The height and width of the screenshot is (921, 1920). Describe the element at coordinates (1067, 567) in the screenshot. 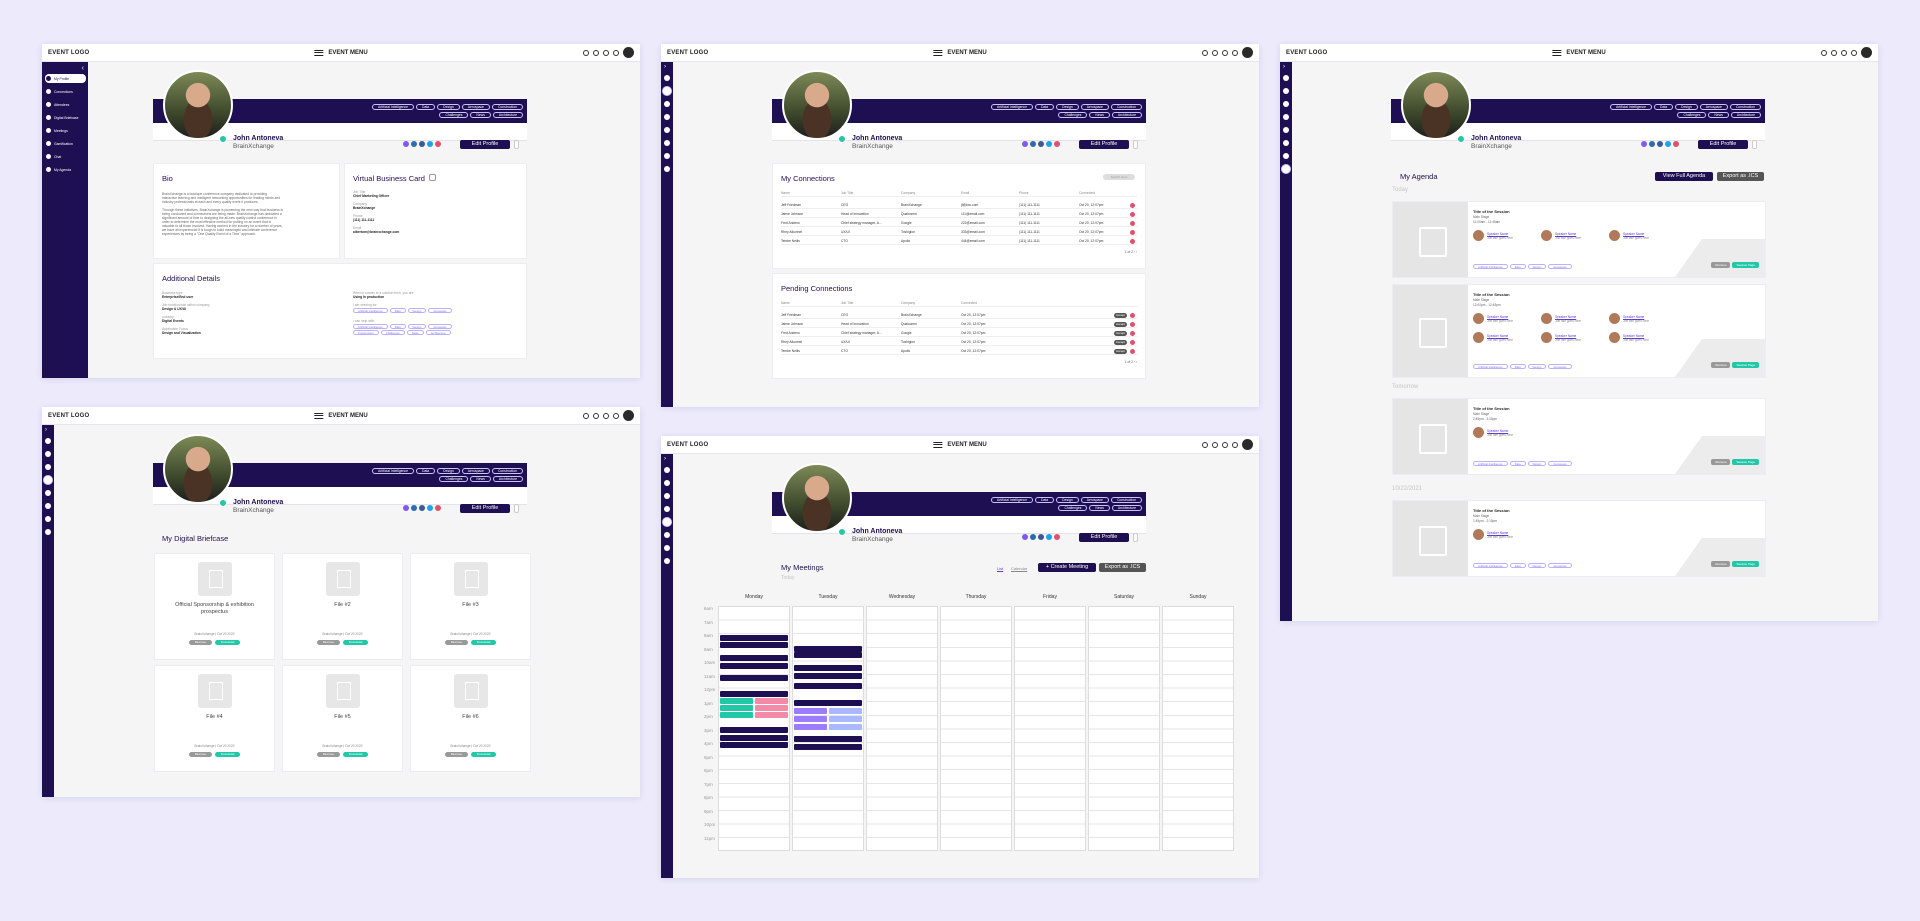

I see `create-meeting-button: + Create Meeting` at that location.